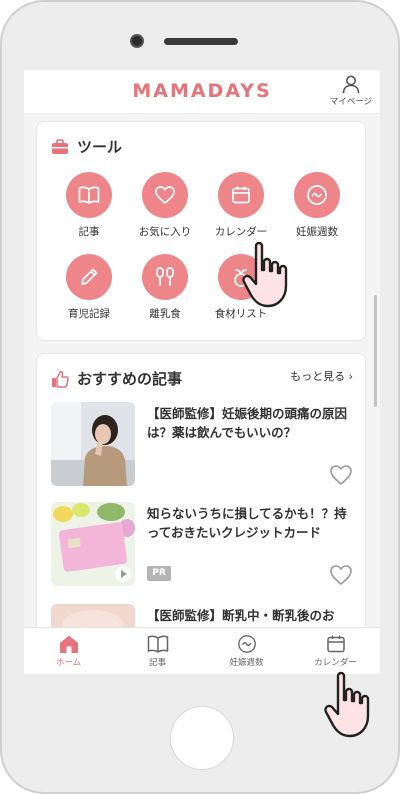  What do you see at coordinates (89, 232) in the screenshot?
I see `tool-label: 記事` at bounding box center [89, 232].